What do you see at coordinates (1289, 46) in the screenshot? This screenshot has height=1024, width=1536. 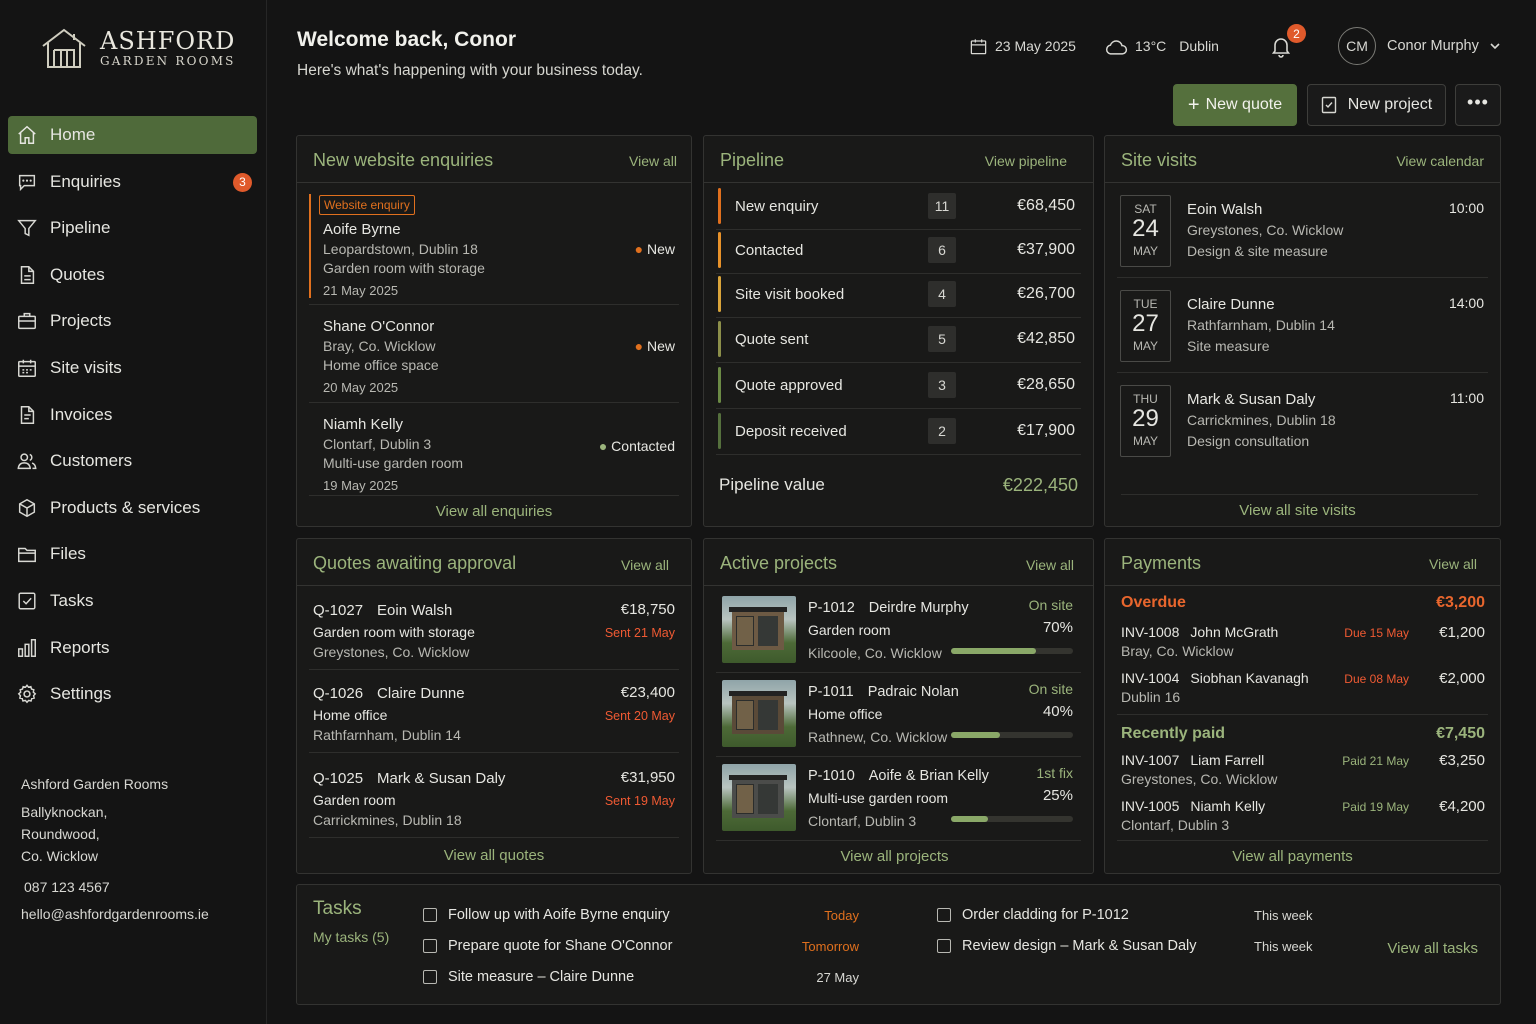 I see `notifications-button: 2` at bounding box center [1289, 46].